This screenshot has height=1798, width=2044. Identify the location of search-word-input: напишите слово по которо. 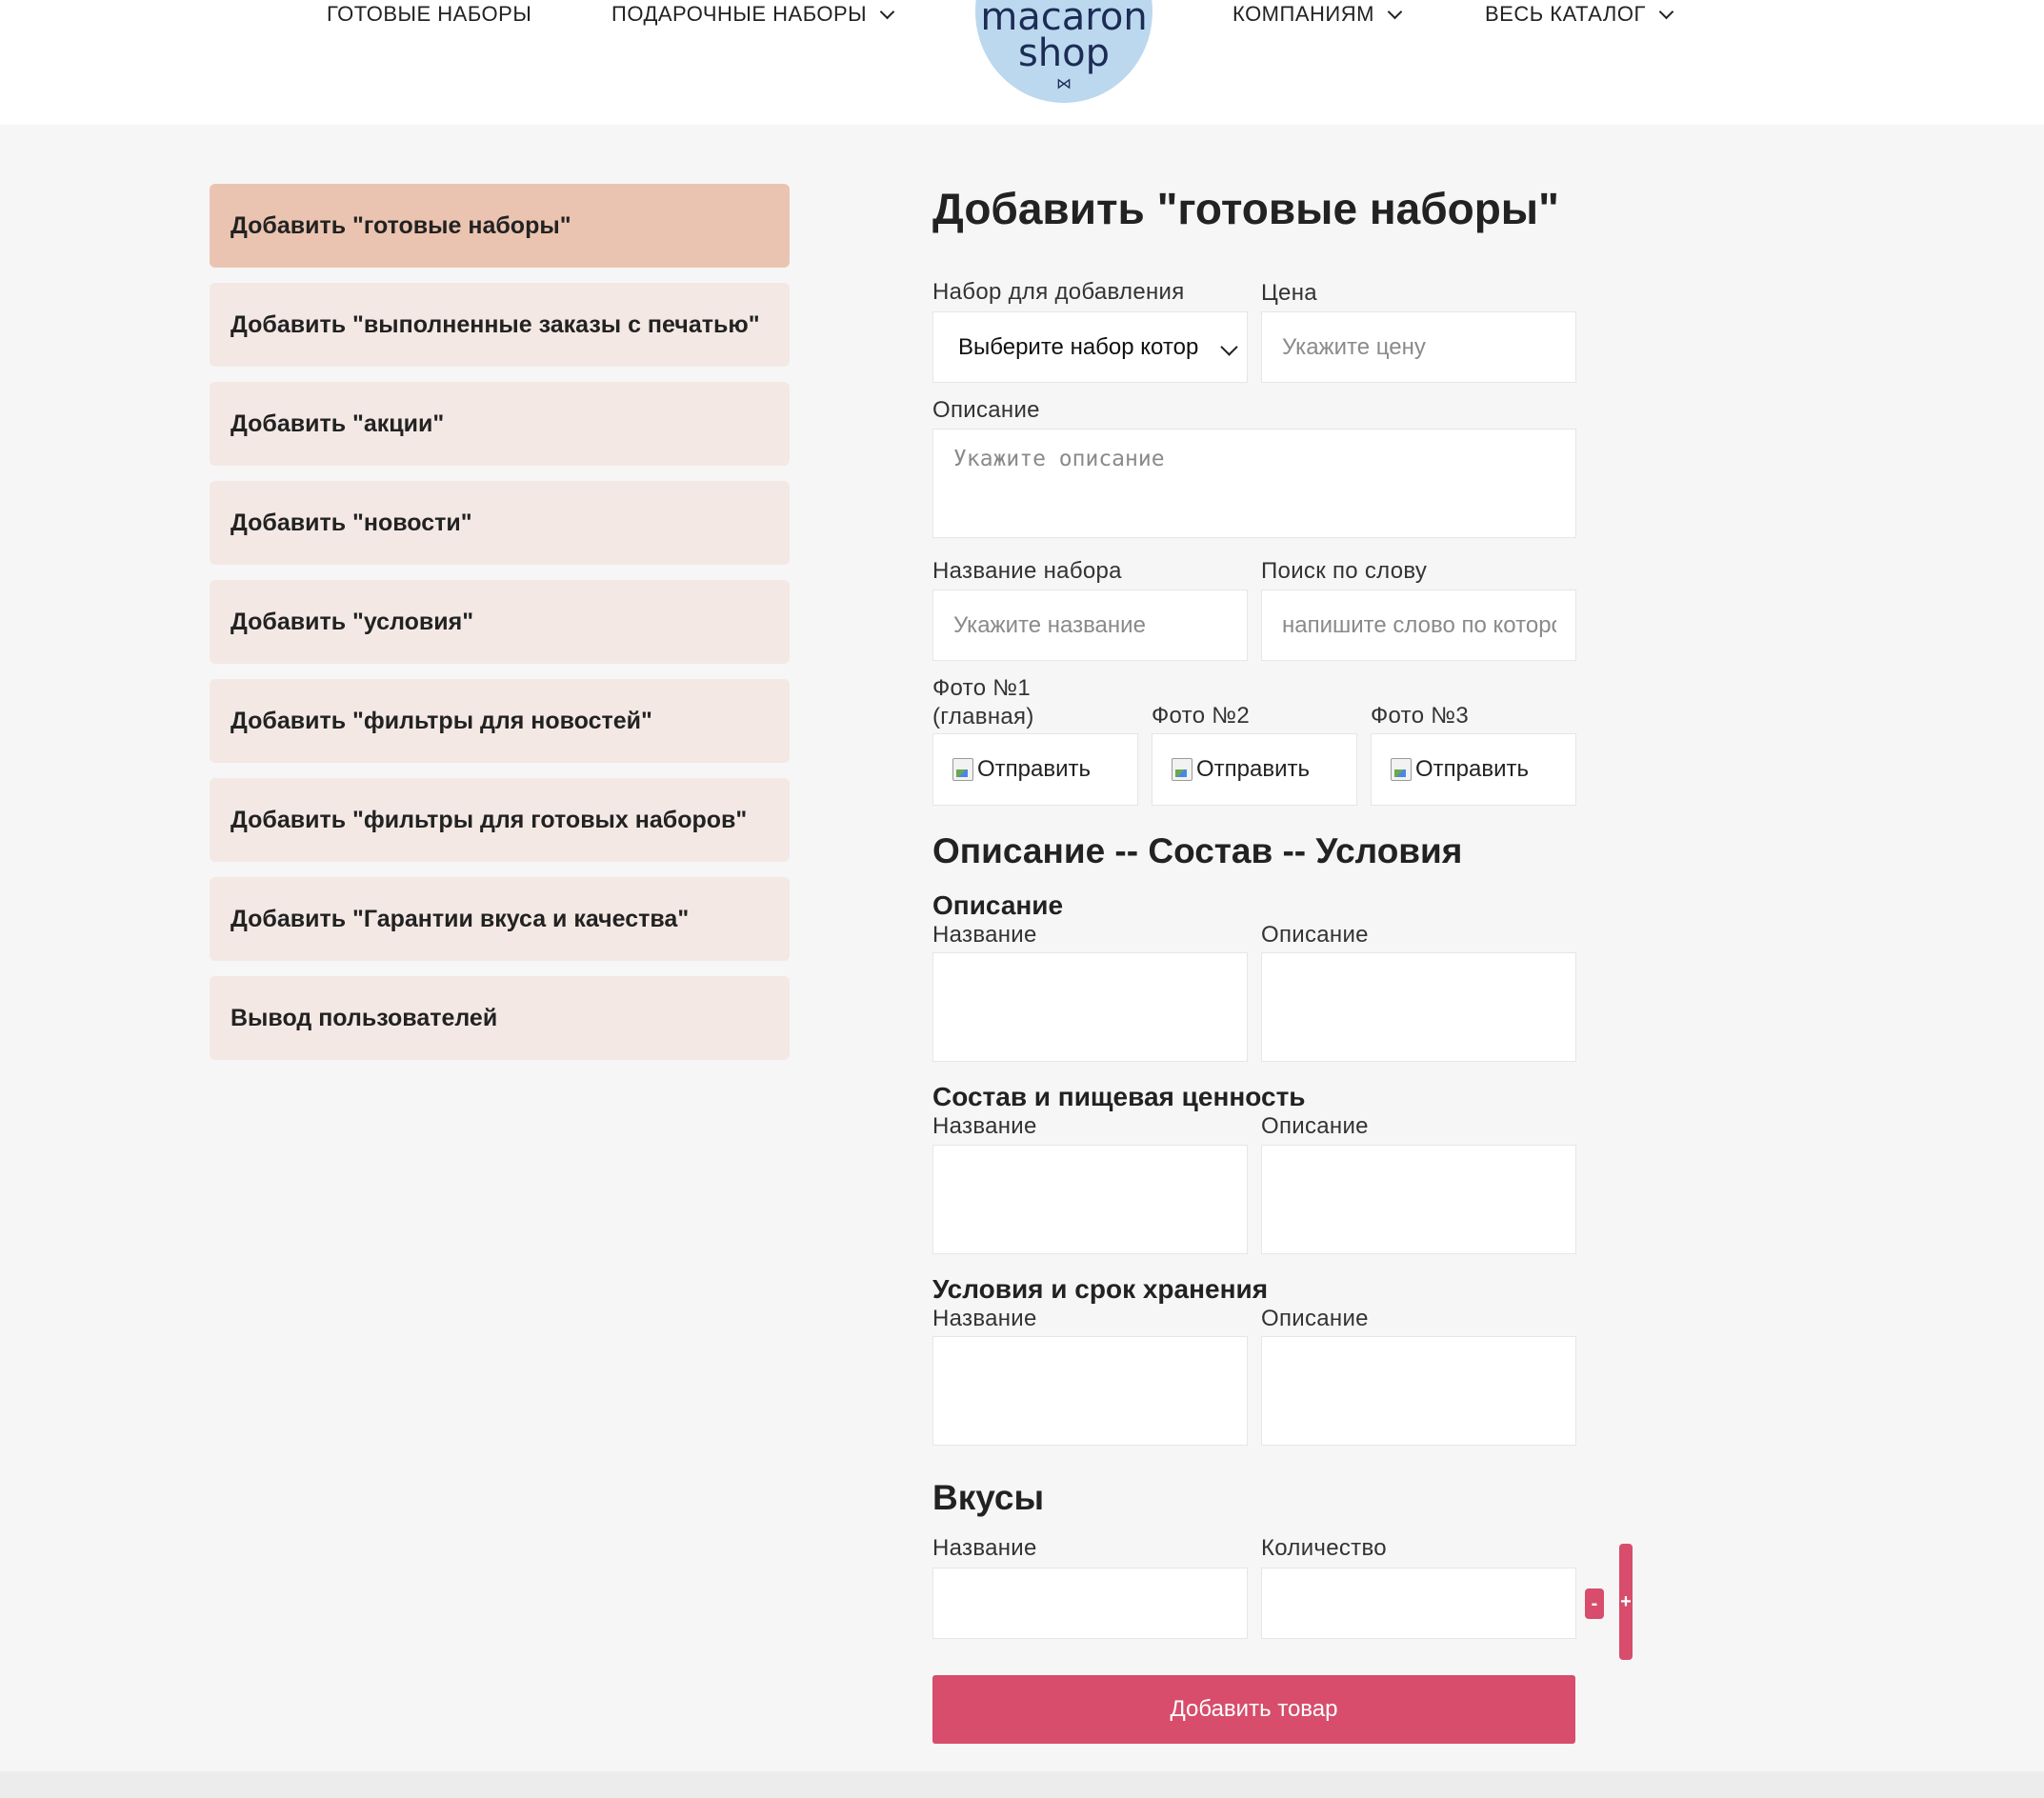
(1418, 625).